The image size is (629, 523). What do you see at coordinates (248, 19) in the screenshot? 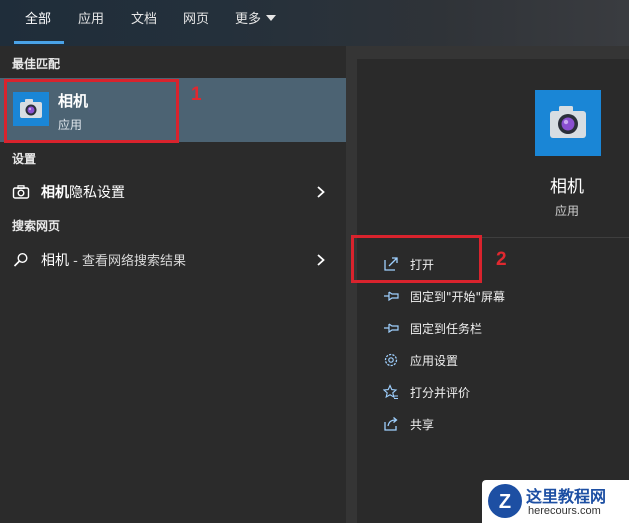
I see `tab-more-label: 更多` at bounding box center [248, 19].